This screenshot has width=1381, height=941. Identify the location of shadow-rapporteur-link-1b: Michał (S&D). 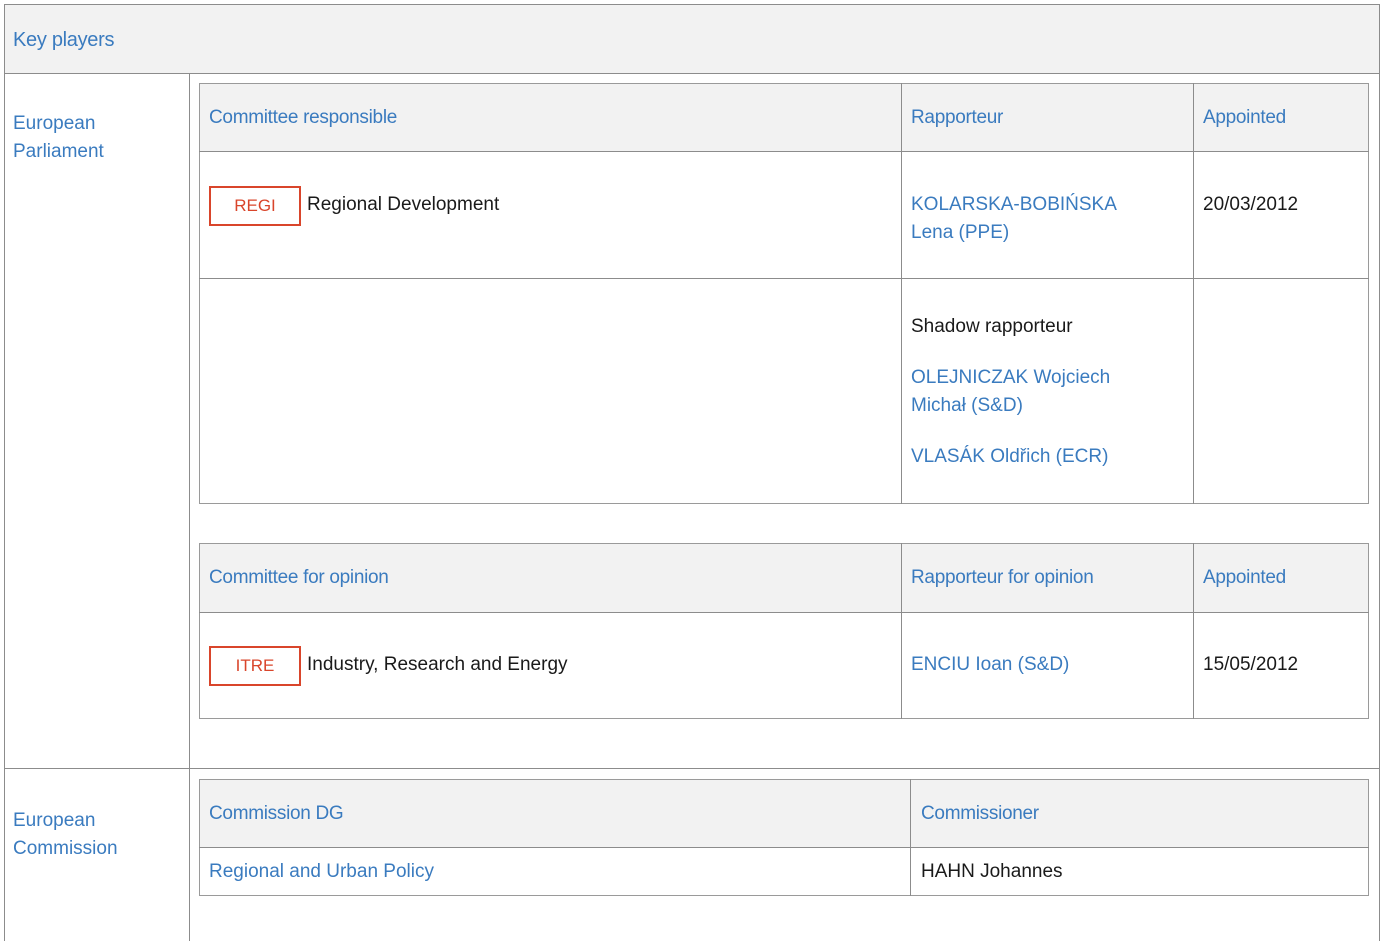
(967, 406).